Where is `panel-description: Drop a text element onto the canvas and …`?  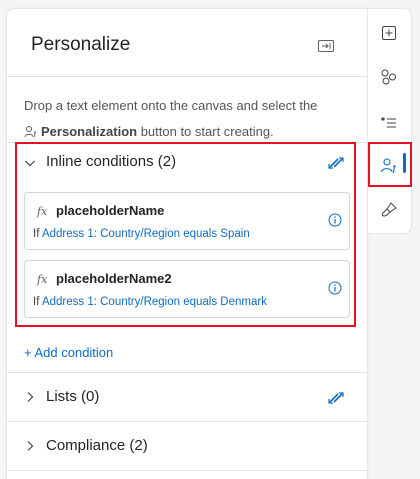
panel-description: Drop a text element onto the canvas and … is located at coordinates (189, 120).